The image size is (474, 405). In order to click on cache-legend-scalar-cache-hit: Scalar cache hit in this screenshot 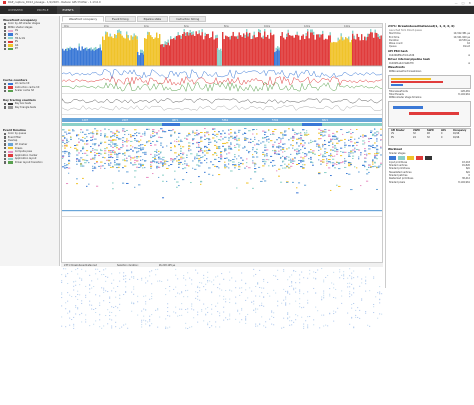, I will do `click(30, 91)`.